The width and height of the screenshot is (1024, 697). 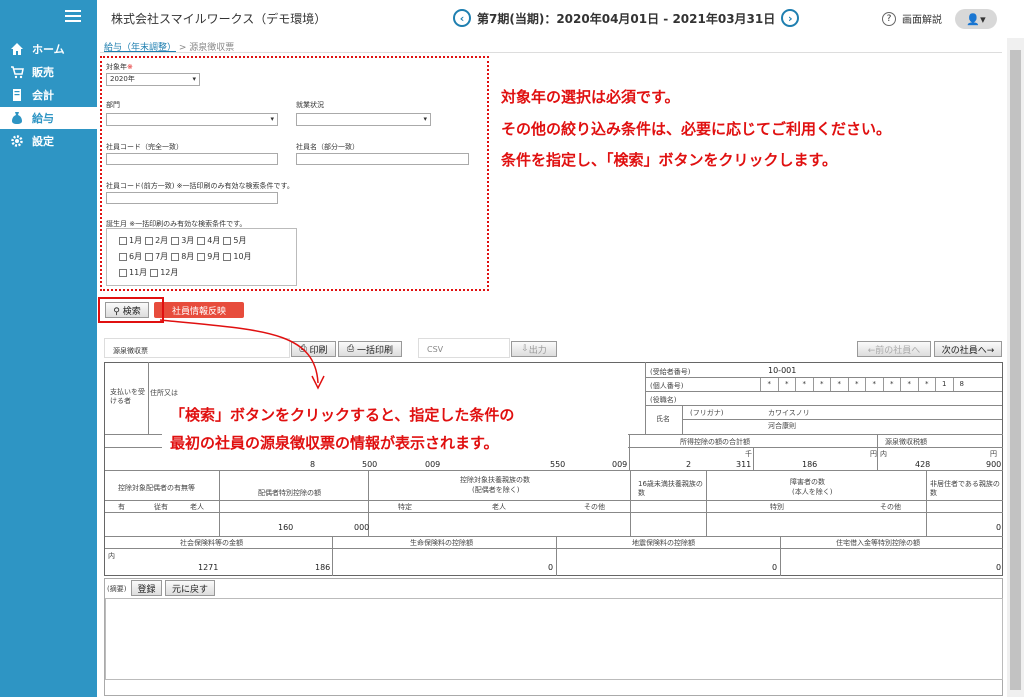 What do you see at coordinates (146, 588) in the screenshot?
I see `register-button: 登録` at bounding box center [146, 588].